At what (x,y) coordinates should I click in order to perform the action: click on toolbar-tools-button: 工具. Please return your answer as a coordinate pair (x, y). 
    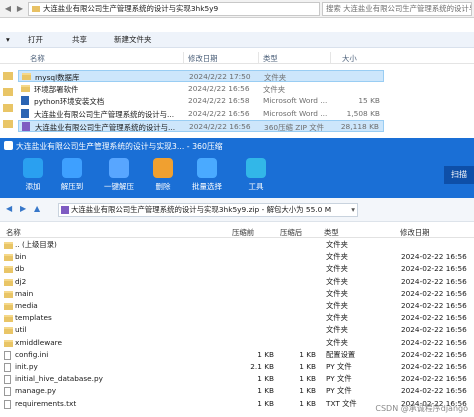
    Looking at the image, I should click on (256, 177).